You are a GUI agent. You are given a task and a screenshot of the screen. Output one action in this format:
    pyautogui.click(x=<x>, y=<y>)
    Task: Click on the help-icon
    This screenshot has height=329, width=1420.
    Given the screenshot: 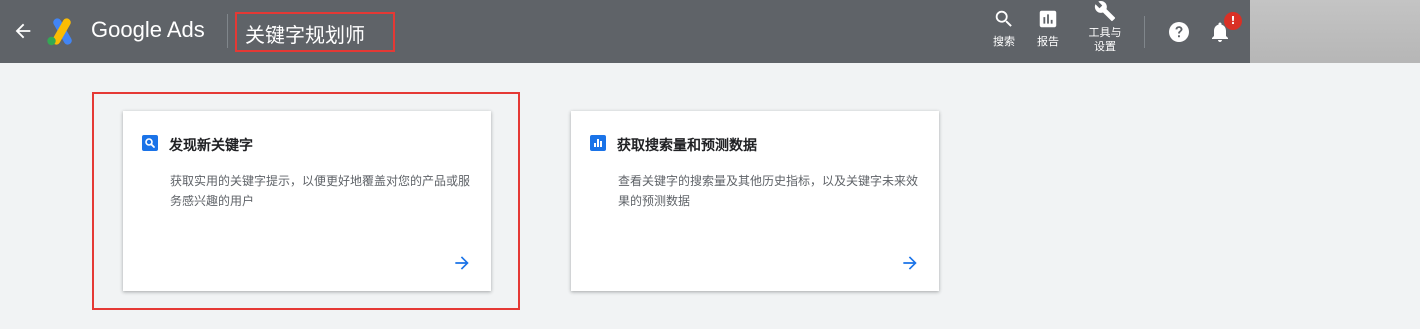 What is the action you would take?
    pyautogui.click(x=1179, y=32)
    